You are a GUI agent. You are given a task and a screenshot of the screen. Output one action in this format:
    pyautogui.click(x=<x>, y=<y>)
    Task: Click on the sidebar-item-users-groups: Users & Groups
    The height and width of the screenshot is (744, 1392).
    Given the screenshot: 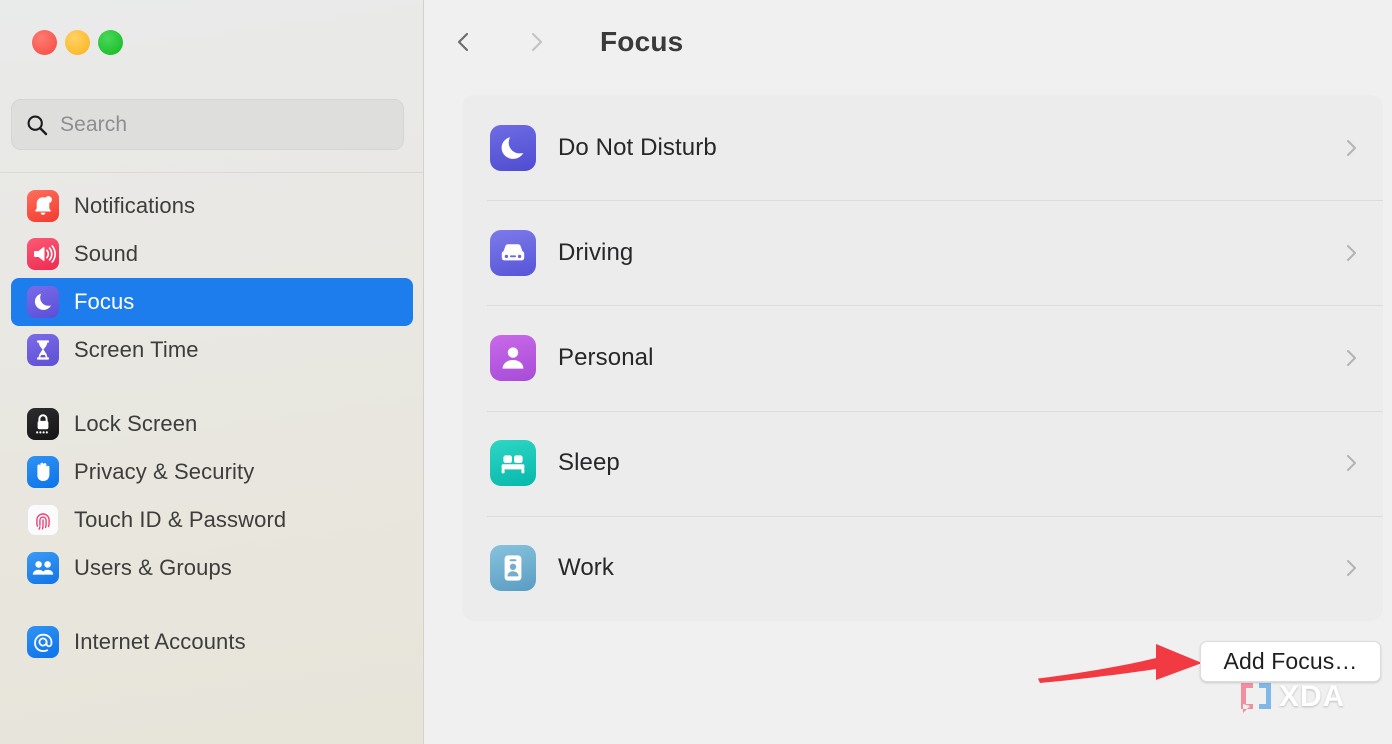 What is the action you would take?
    pyautogui.click(x=212, y=568)
    